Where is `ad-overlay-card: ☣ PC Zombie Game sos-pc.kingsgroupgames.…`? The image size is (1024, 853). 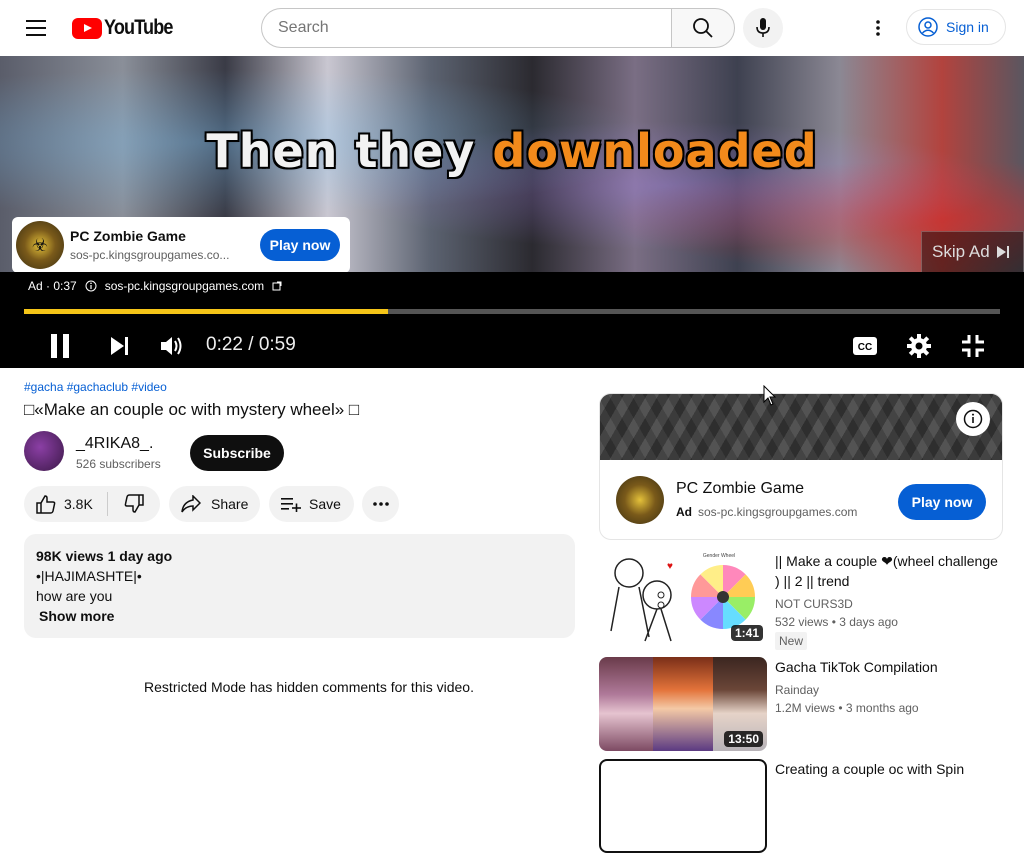 ad-overlay-card: ☣ PC Zombie Game sos-pc.kingsgroupgames.… is located at coordinates (181, 245).